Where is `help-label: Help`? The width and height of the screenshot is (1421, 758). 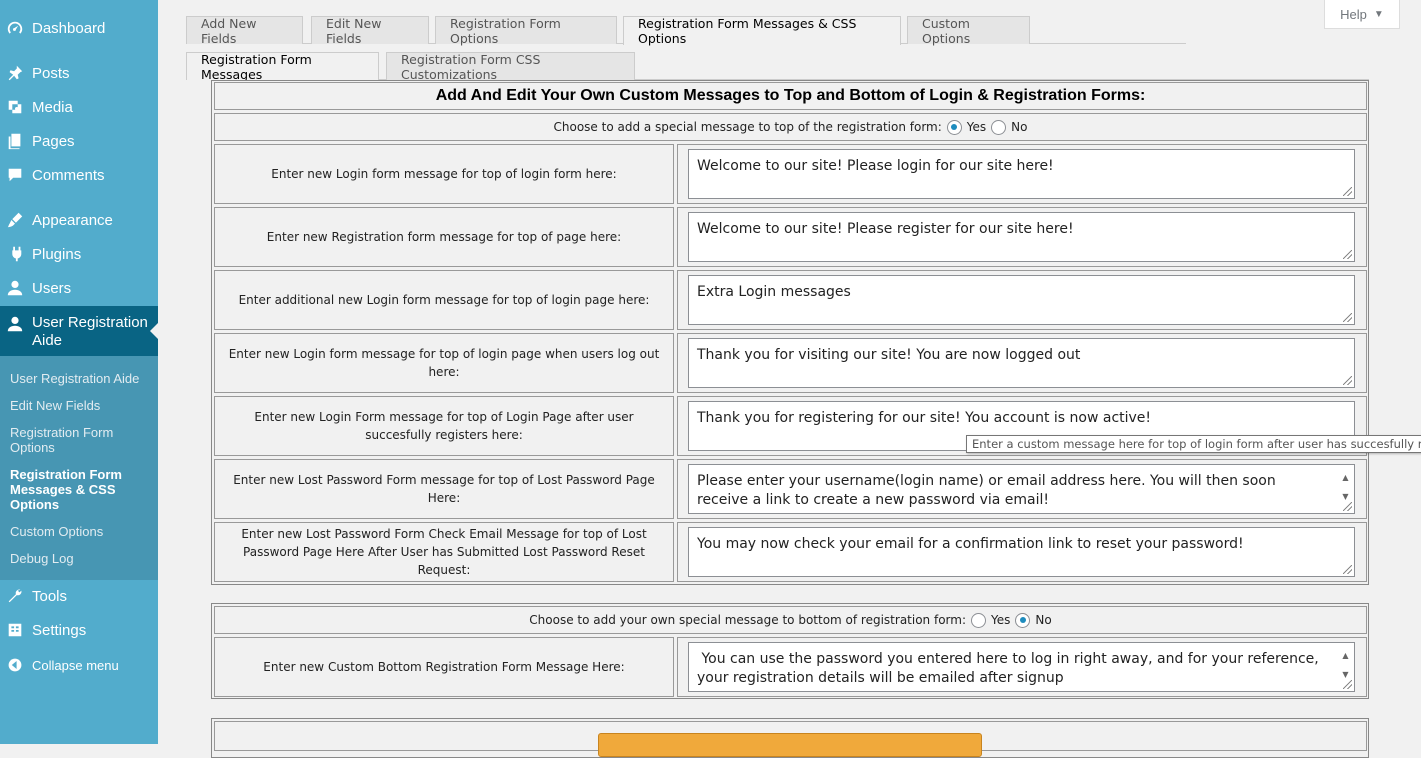 help-label: Help is located at coordinates (1353, 14).